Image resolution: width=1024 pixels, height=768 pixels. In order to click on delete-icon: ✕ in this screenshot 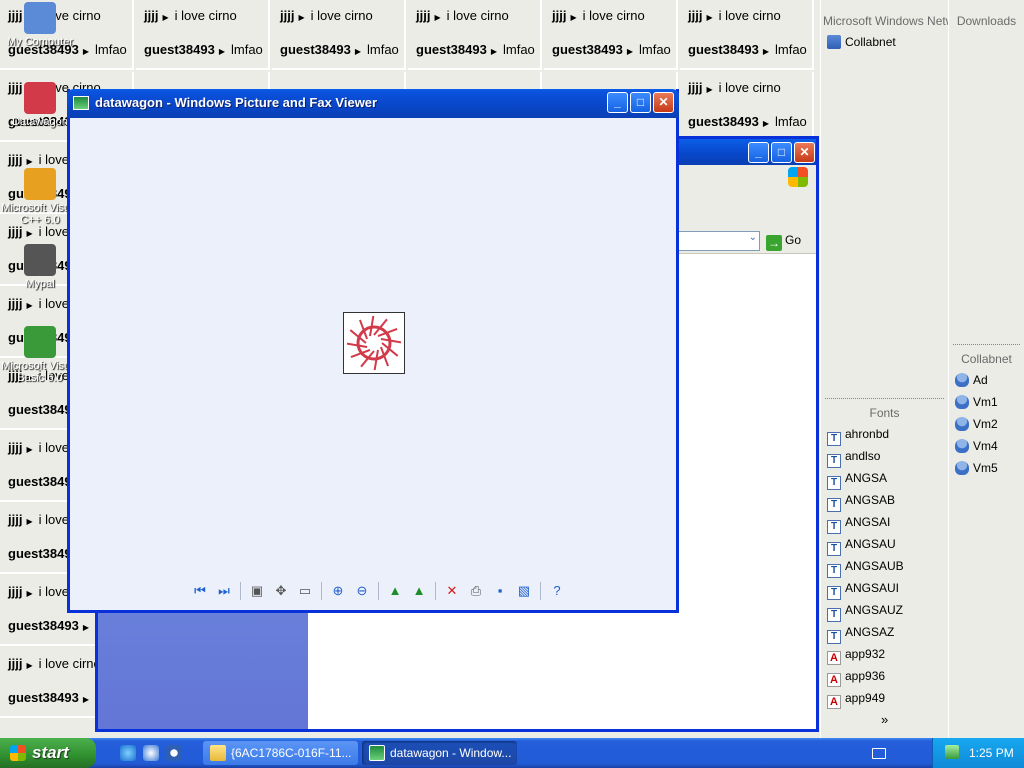, I will do `click(452, 591)`.